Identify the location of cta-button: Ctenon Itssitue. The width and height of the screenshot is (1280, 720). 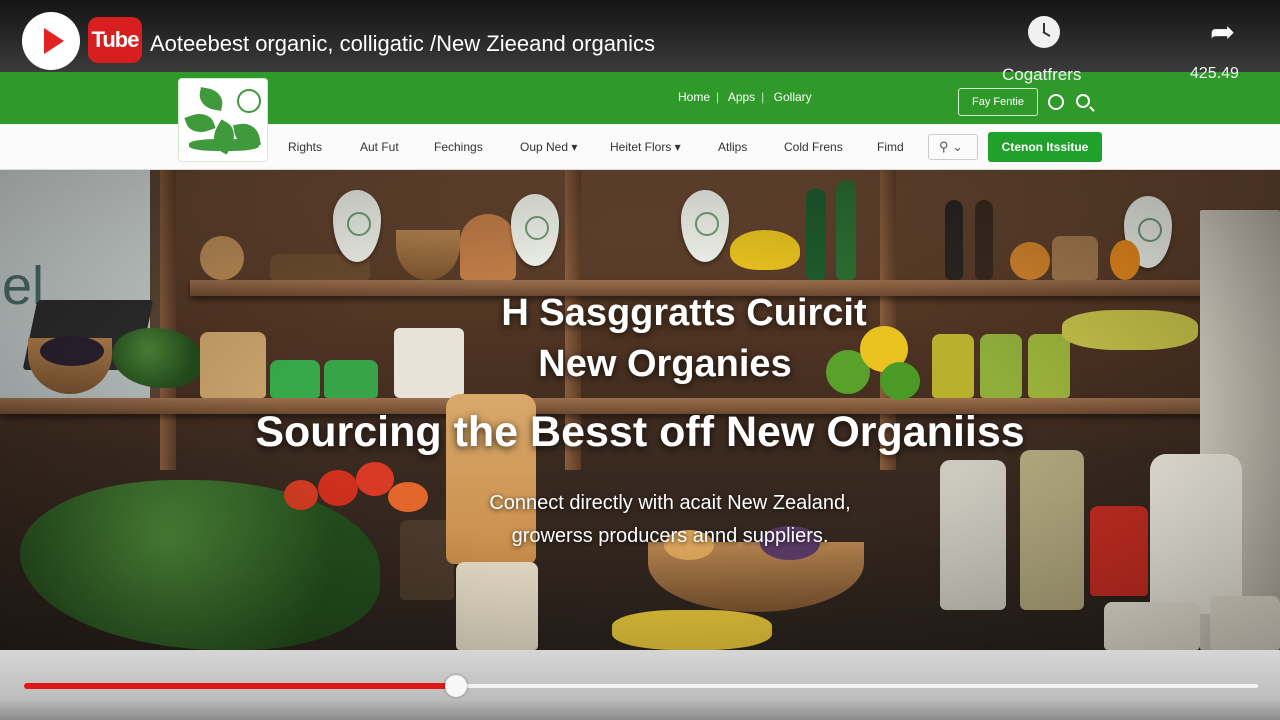
(1045, 147).